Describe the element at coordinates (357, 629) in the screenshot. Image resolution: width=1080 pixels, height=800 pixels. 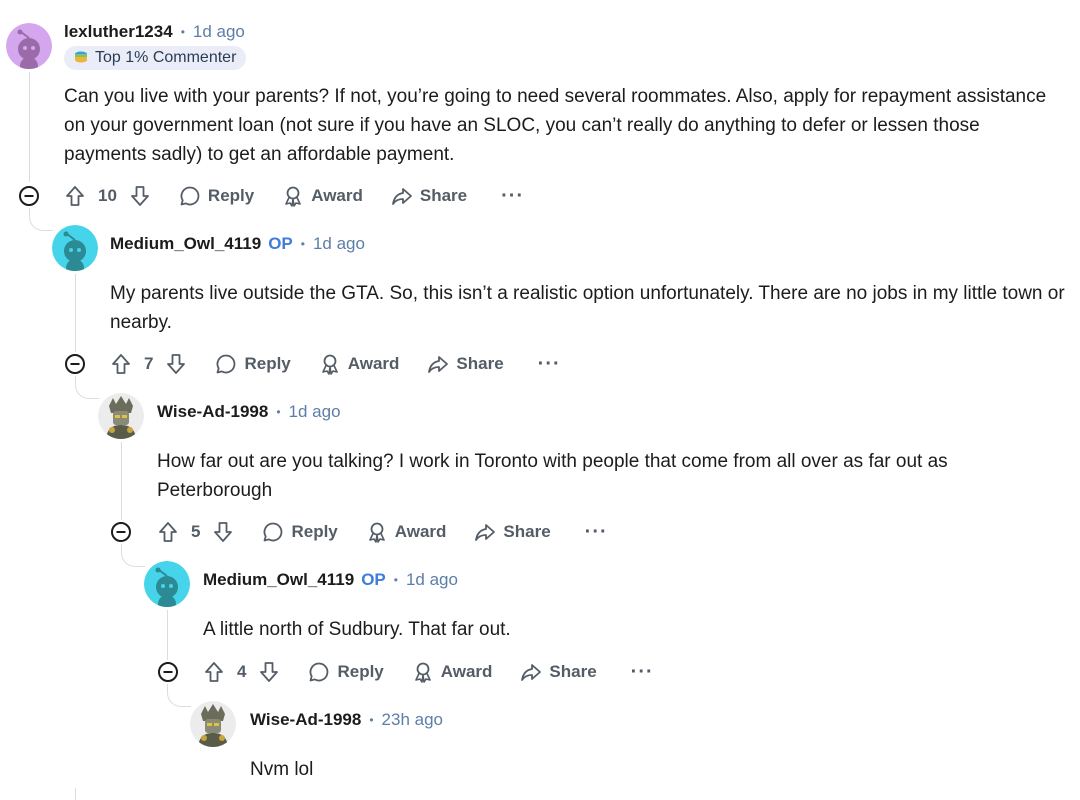
I see `comment-body: A little north of Sudbury. That far out.` at that location.